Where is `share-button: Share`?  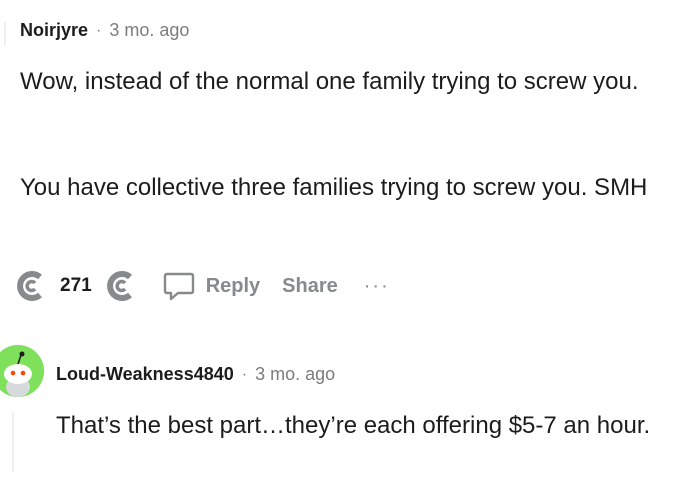 share-button: Share is located at coordinates (310, 286).